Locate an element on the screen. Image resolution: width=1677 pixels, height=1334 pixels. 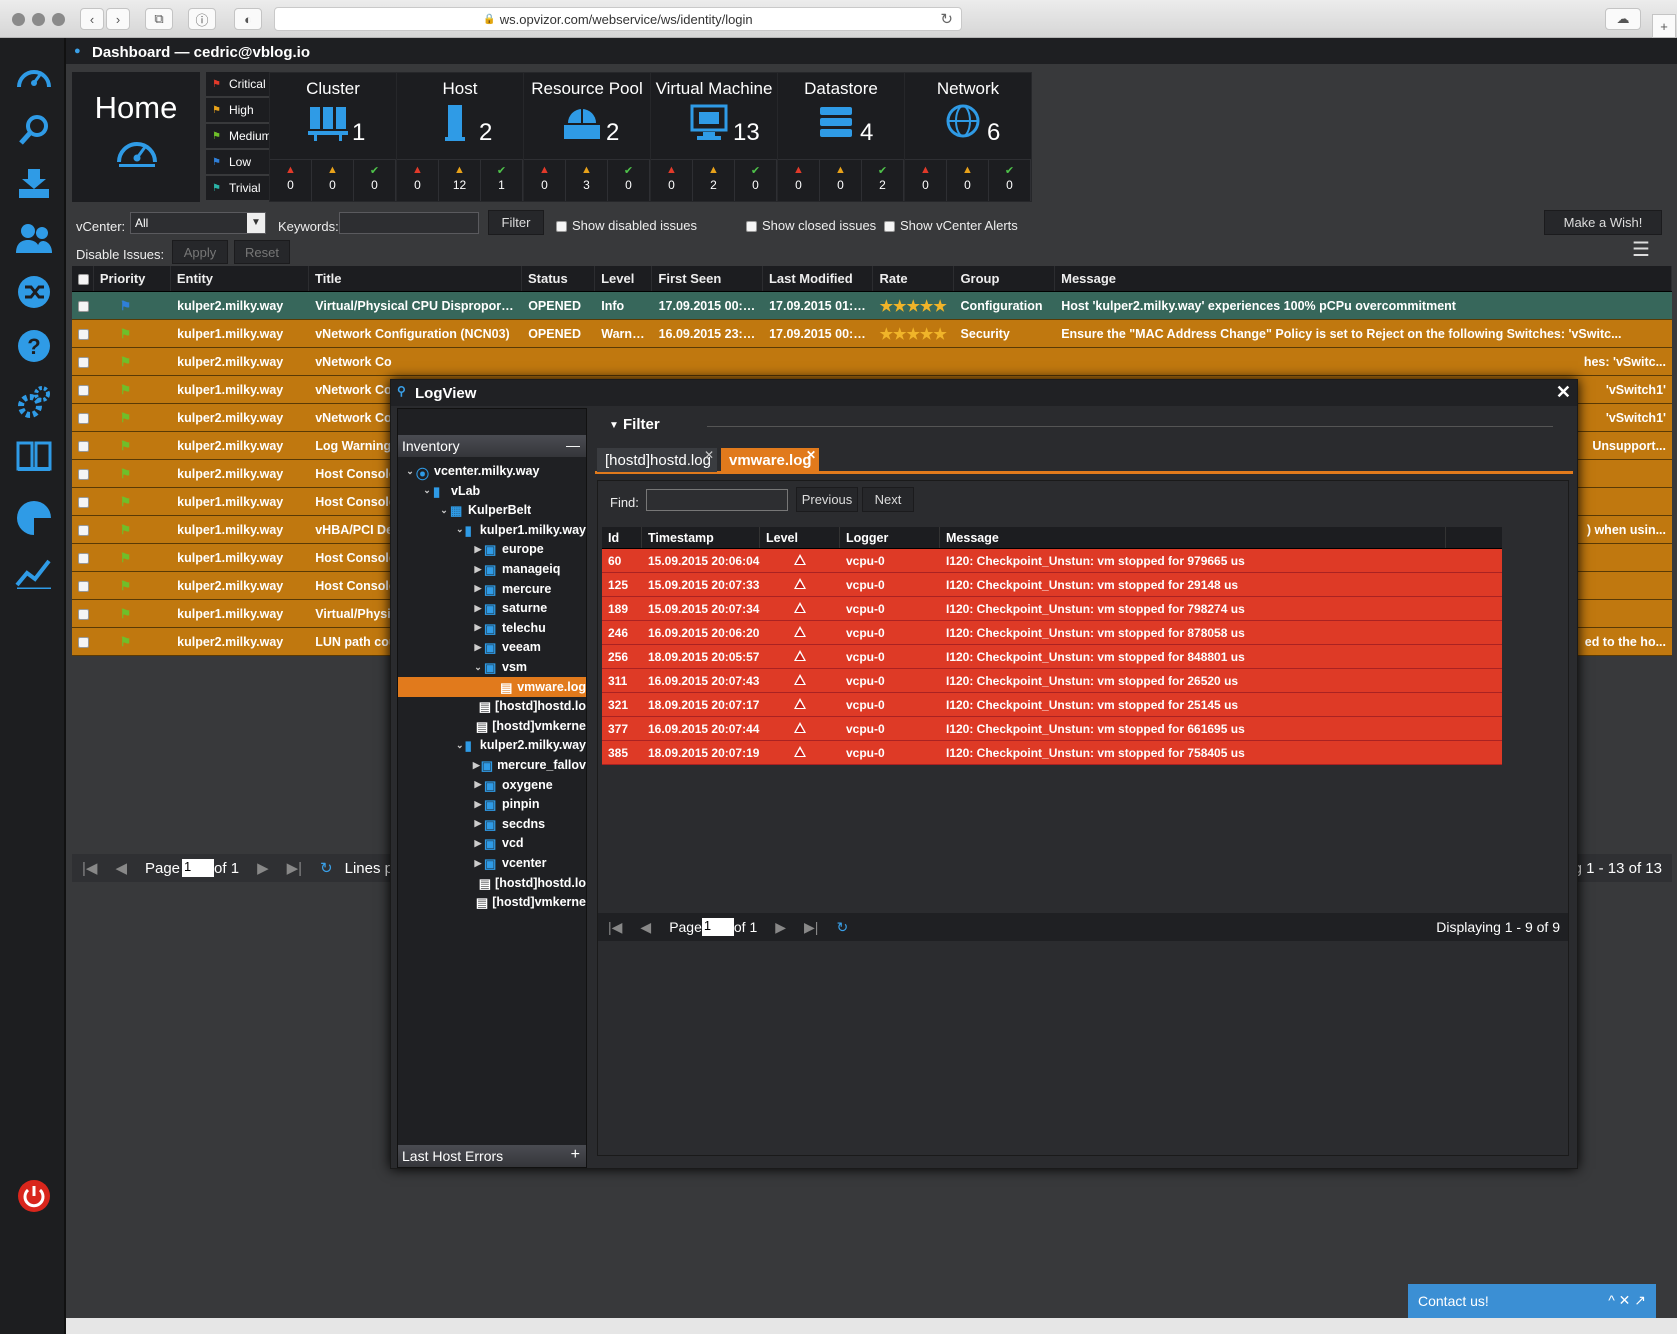
severity-trivial: ⚑ Trivial is located at coordinates (241, 188).